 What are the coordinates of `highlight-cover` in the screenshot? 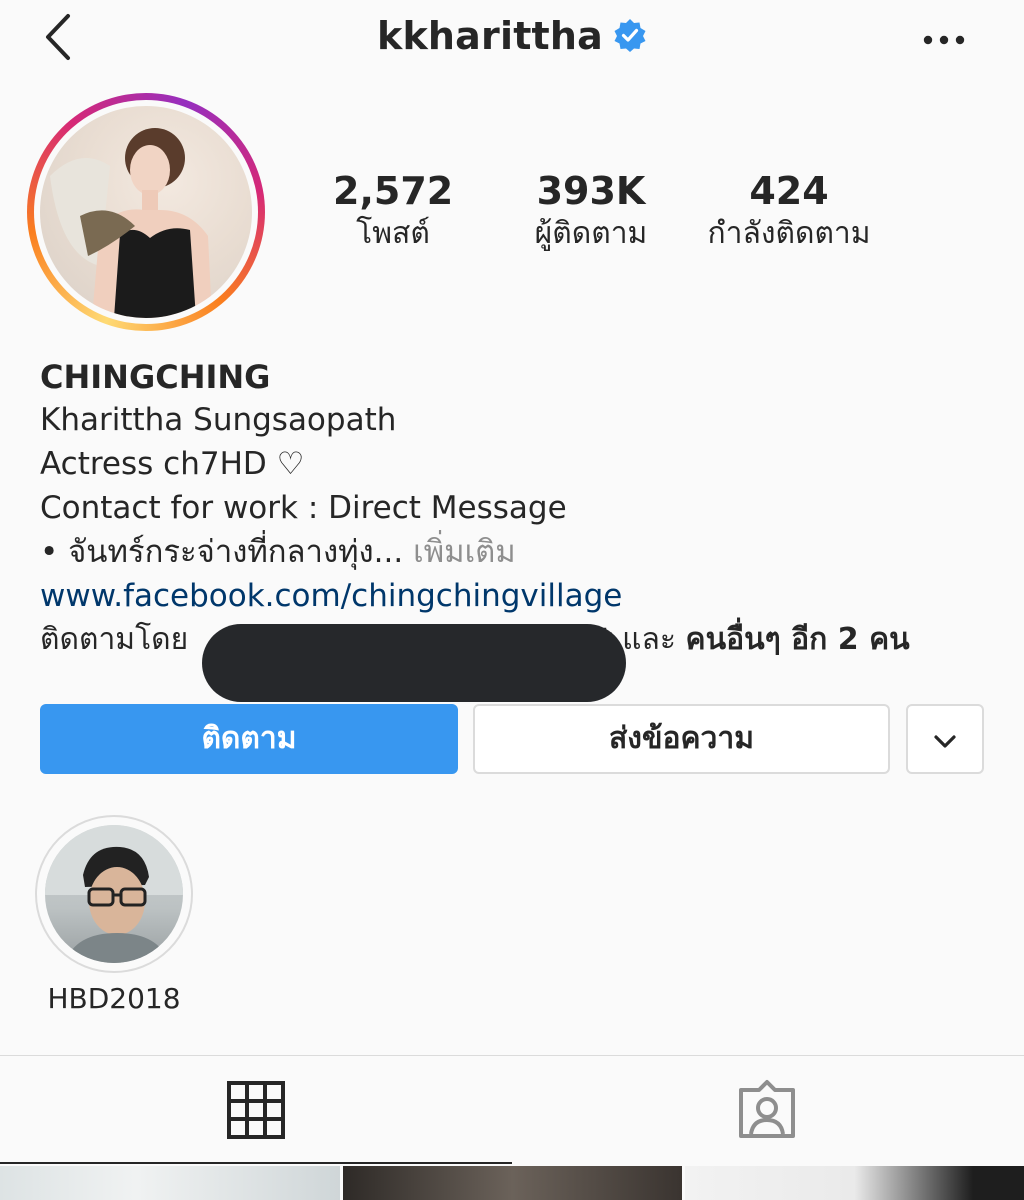 It's located at (114, 894).